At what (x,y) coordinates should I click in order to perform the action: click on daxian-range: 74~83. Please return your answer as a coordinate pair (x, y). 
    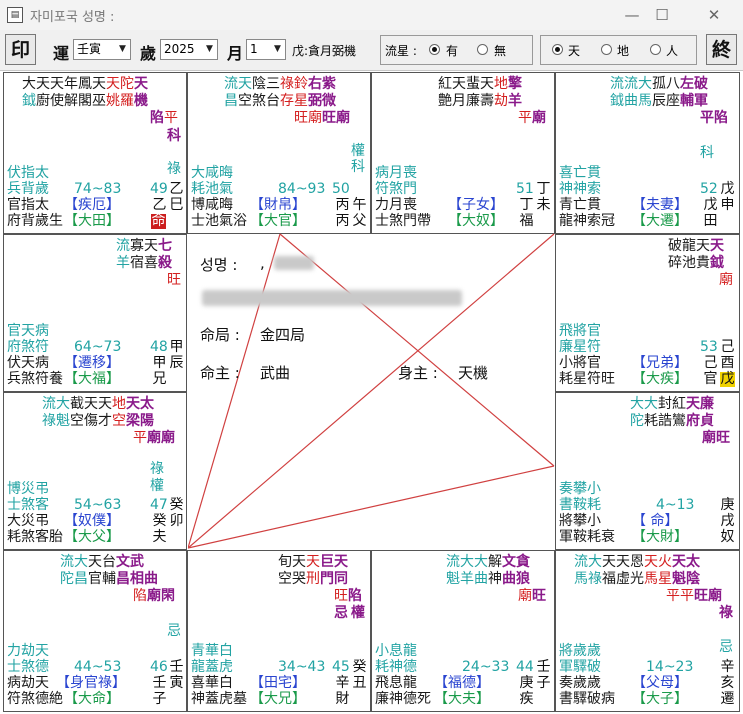
    Looking at the image, I should click on (98, 189).